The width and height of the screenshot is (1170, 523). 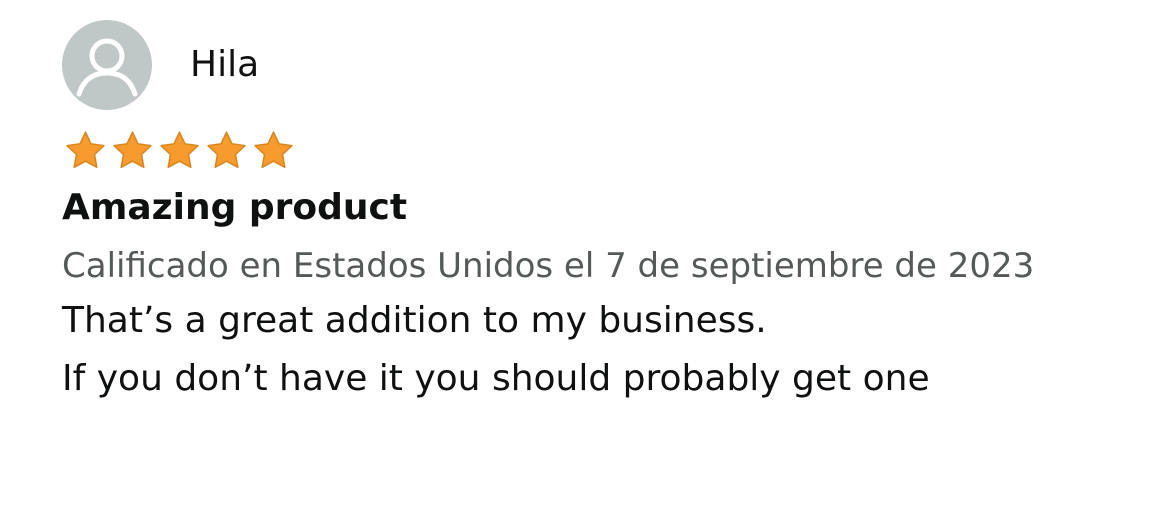 I want to click on reviewer-name: Hila, so click(x=224, y=65).